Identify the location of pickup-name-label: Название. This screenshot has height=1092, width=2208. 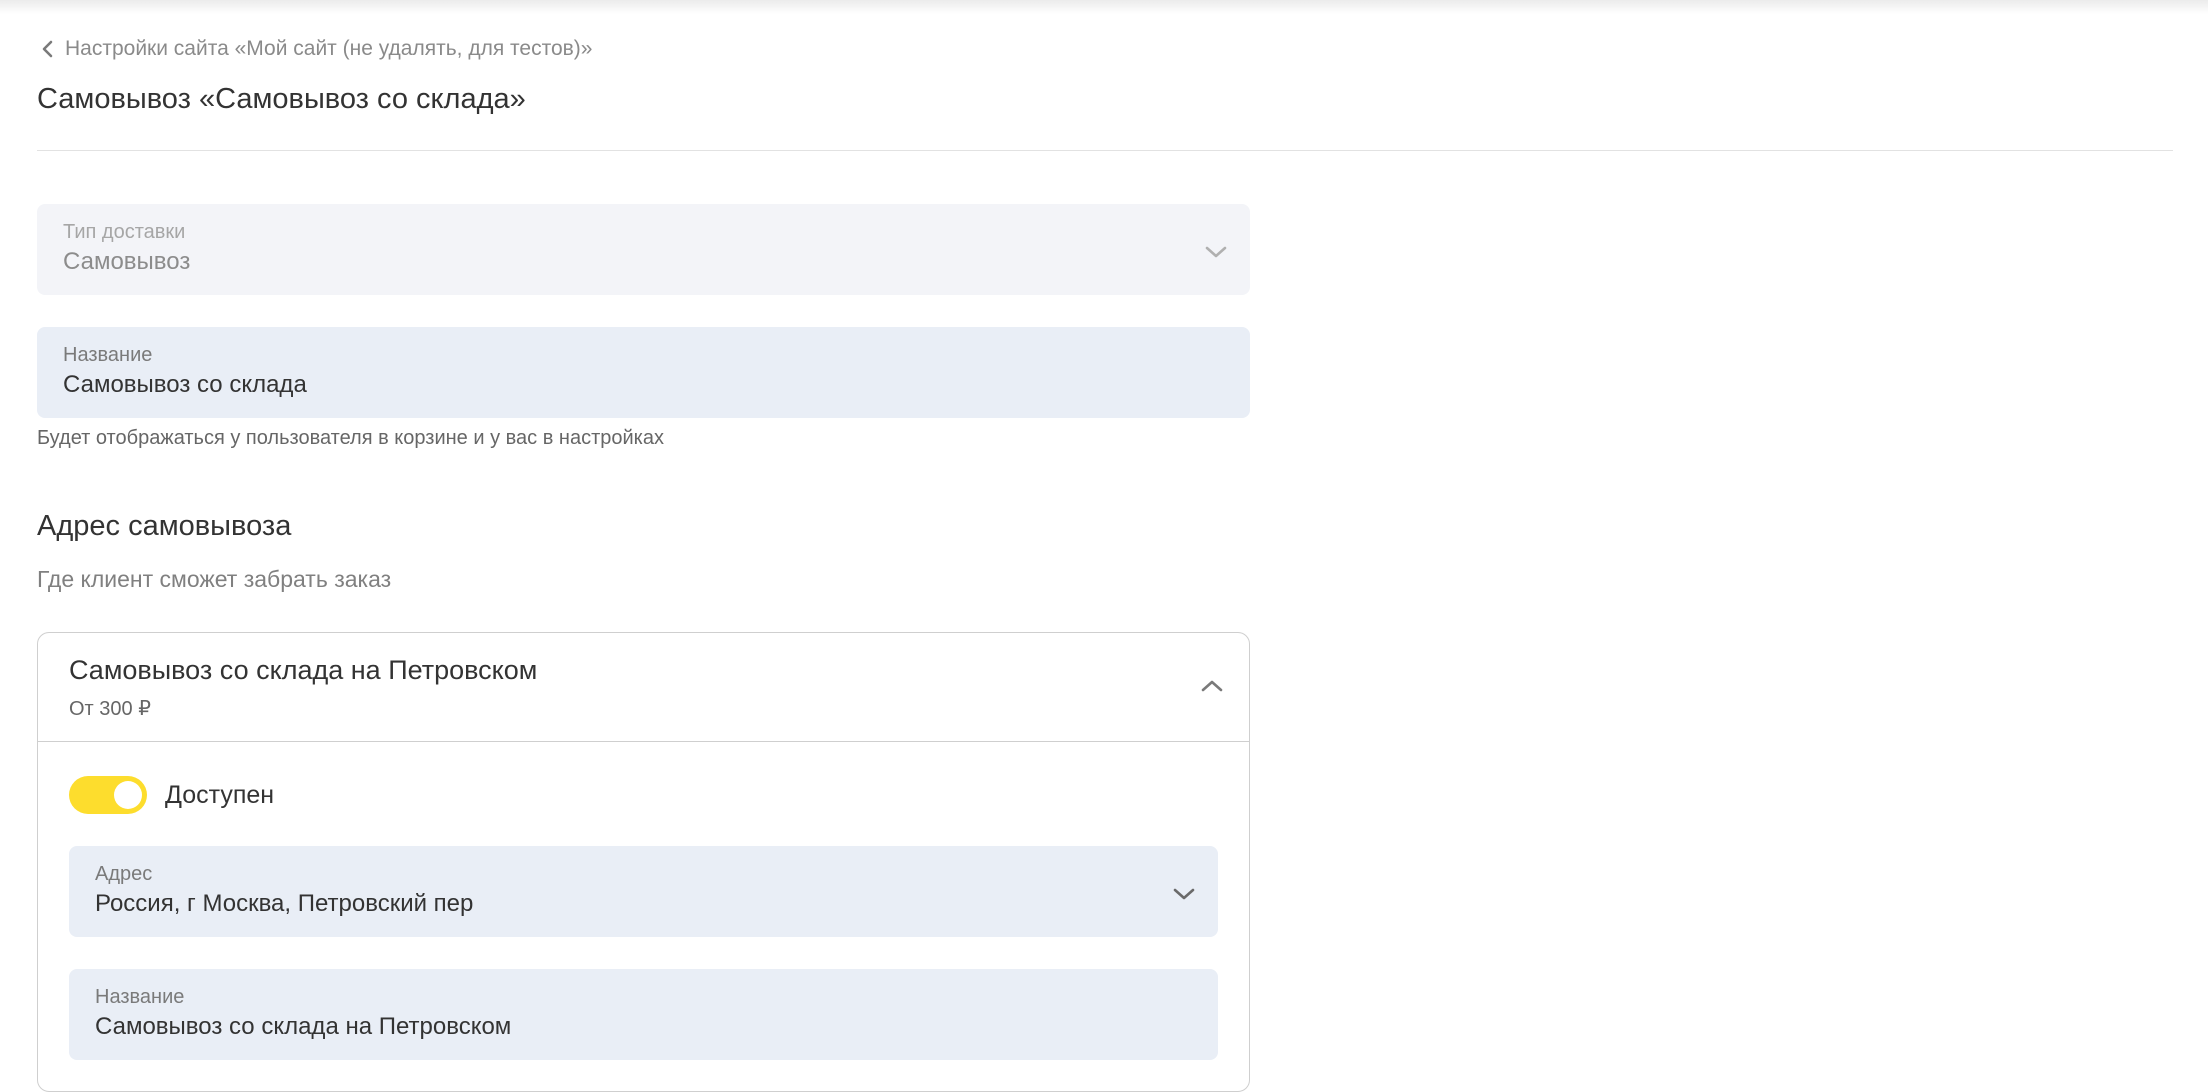
(140, 997).